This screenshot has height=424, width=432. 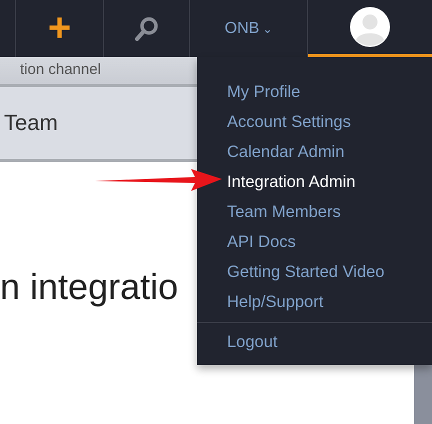 What do you see at coordinates (329, 272) in the screenshot?
I see `menu-item: Getting Started Video` at bounding box center [329, 272].